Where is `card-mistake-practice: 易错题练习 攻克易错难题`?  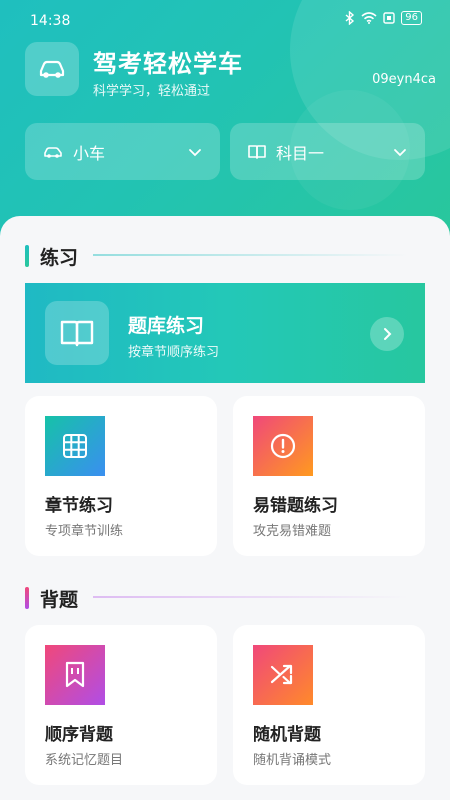 card-mistake-practice: 易错题练习 攻克易错难题 is located at coordinates (329, 476).